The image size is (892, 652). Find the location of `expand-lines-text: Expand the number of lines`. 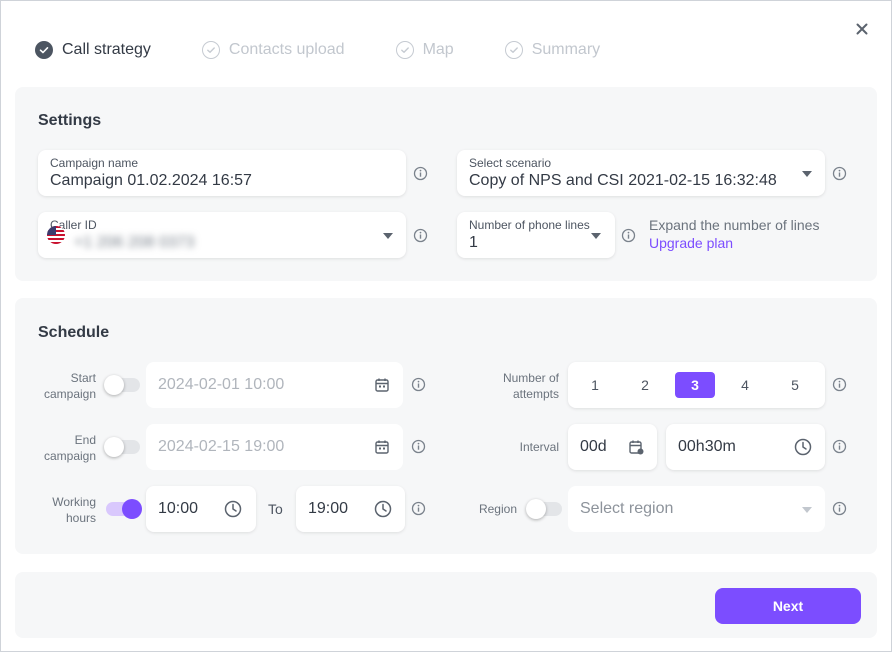

expand-lines-text: Expand the number of lines is located at coordinates (734, 225).